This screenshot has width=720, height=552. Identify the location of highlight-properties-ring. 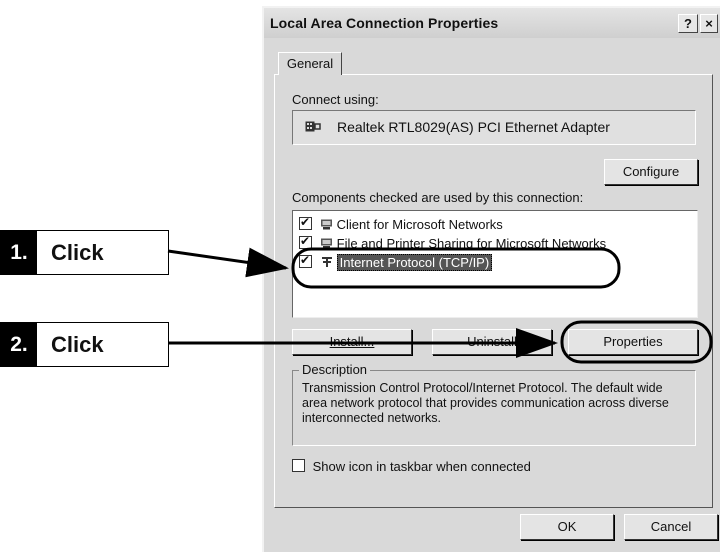
(636, 342).